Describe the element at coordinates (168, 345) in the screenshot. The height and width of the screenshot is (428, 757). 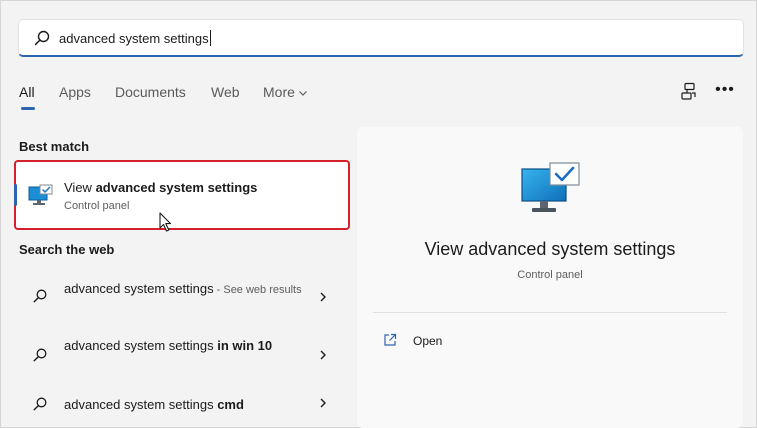
I see `web-result-text: advanced system settings in win 10` at that location.